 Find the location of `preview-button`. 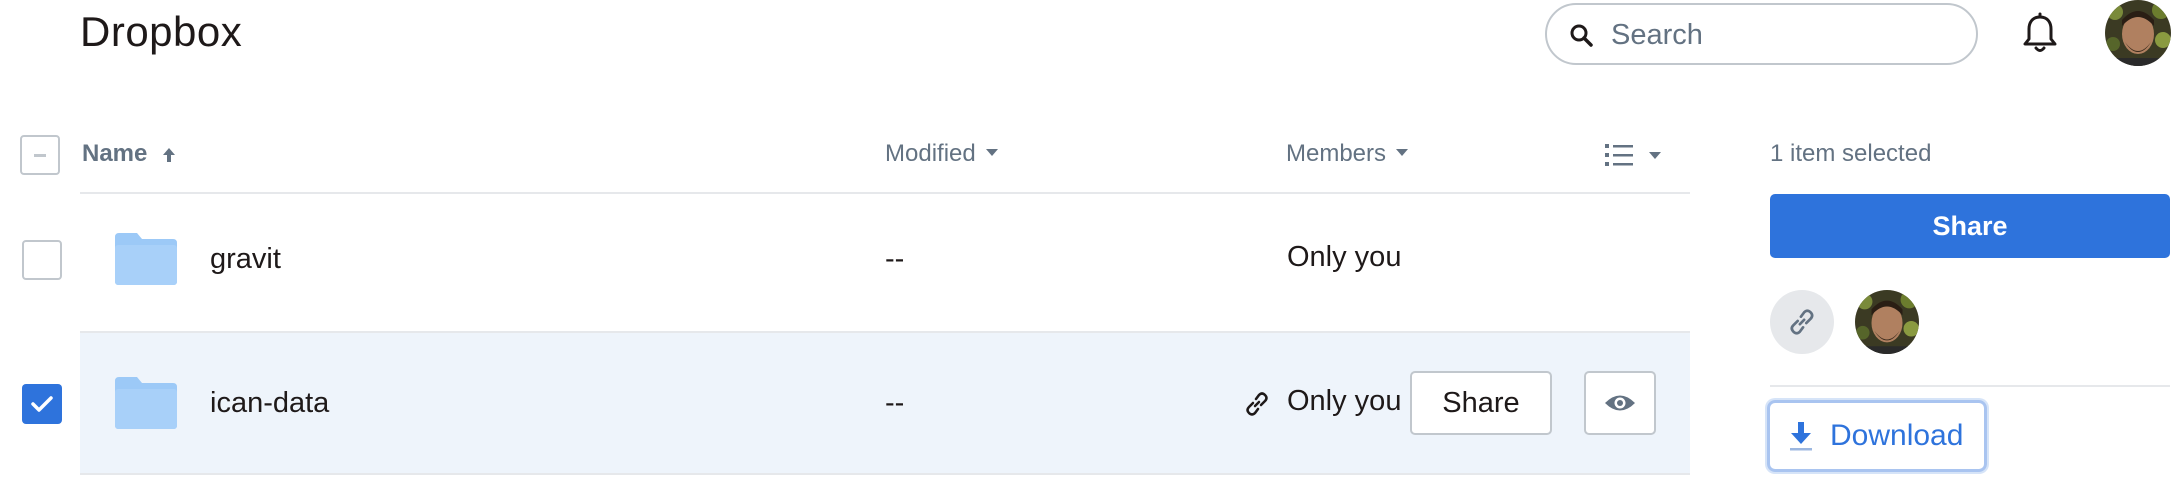

preview-button is located at coordinates (1620, 403).